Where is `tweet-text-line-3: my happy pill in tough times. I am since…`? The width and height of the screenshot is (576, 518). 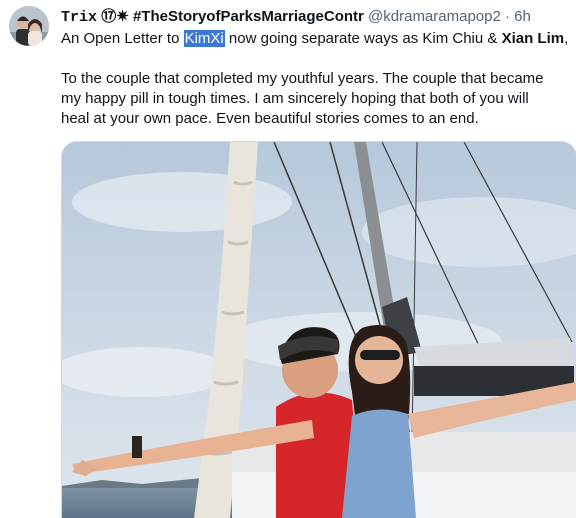
tweet-text-line-3: my happy pill in tough times. I am since… is located at coordinates (295, 98).